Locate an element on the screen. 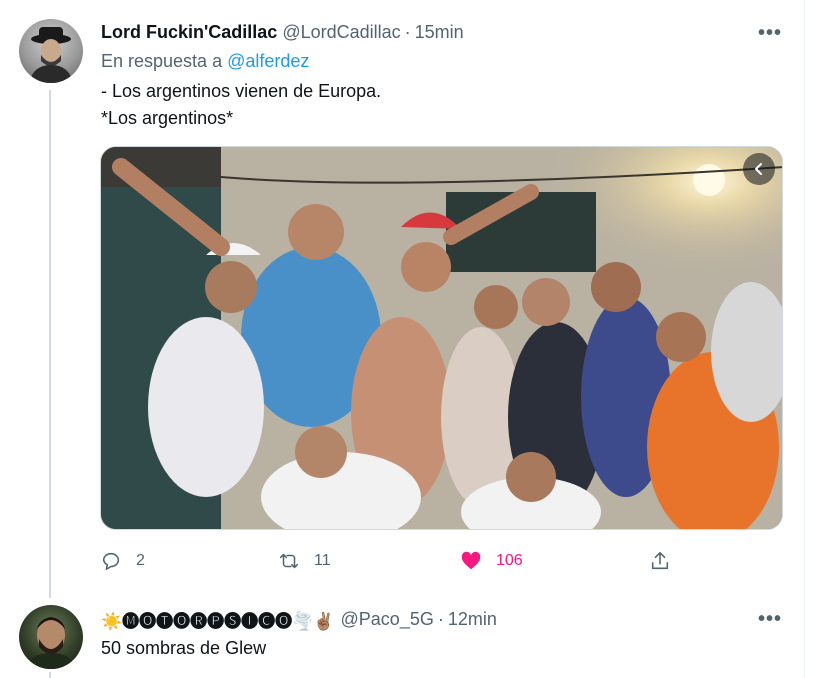  user-handle: @LordCadillac is located at coordinates (341, 32).